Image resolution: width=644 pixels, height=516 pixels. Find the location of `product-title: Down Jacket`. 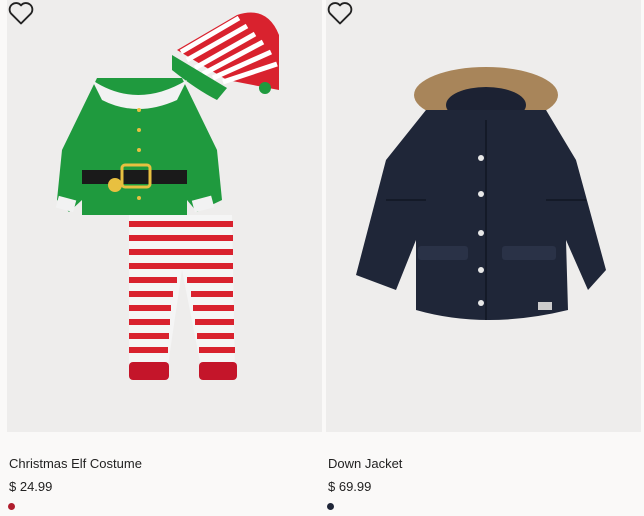

product-title: Down Jacket is located at coordinates (365, 463).